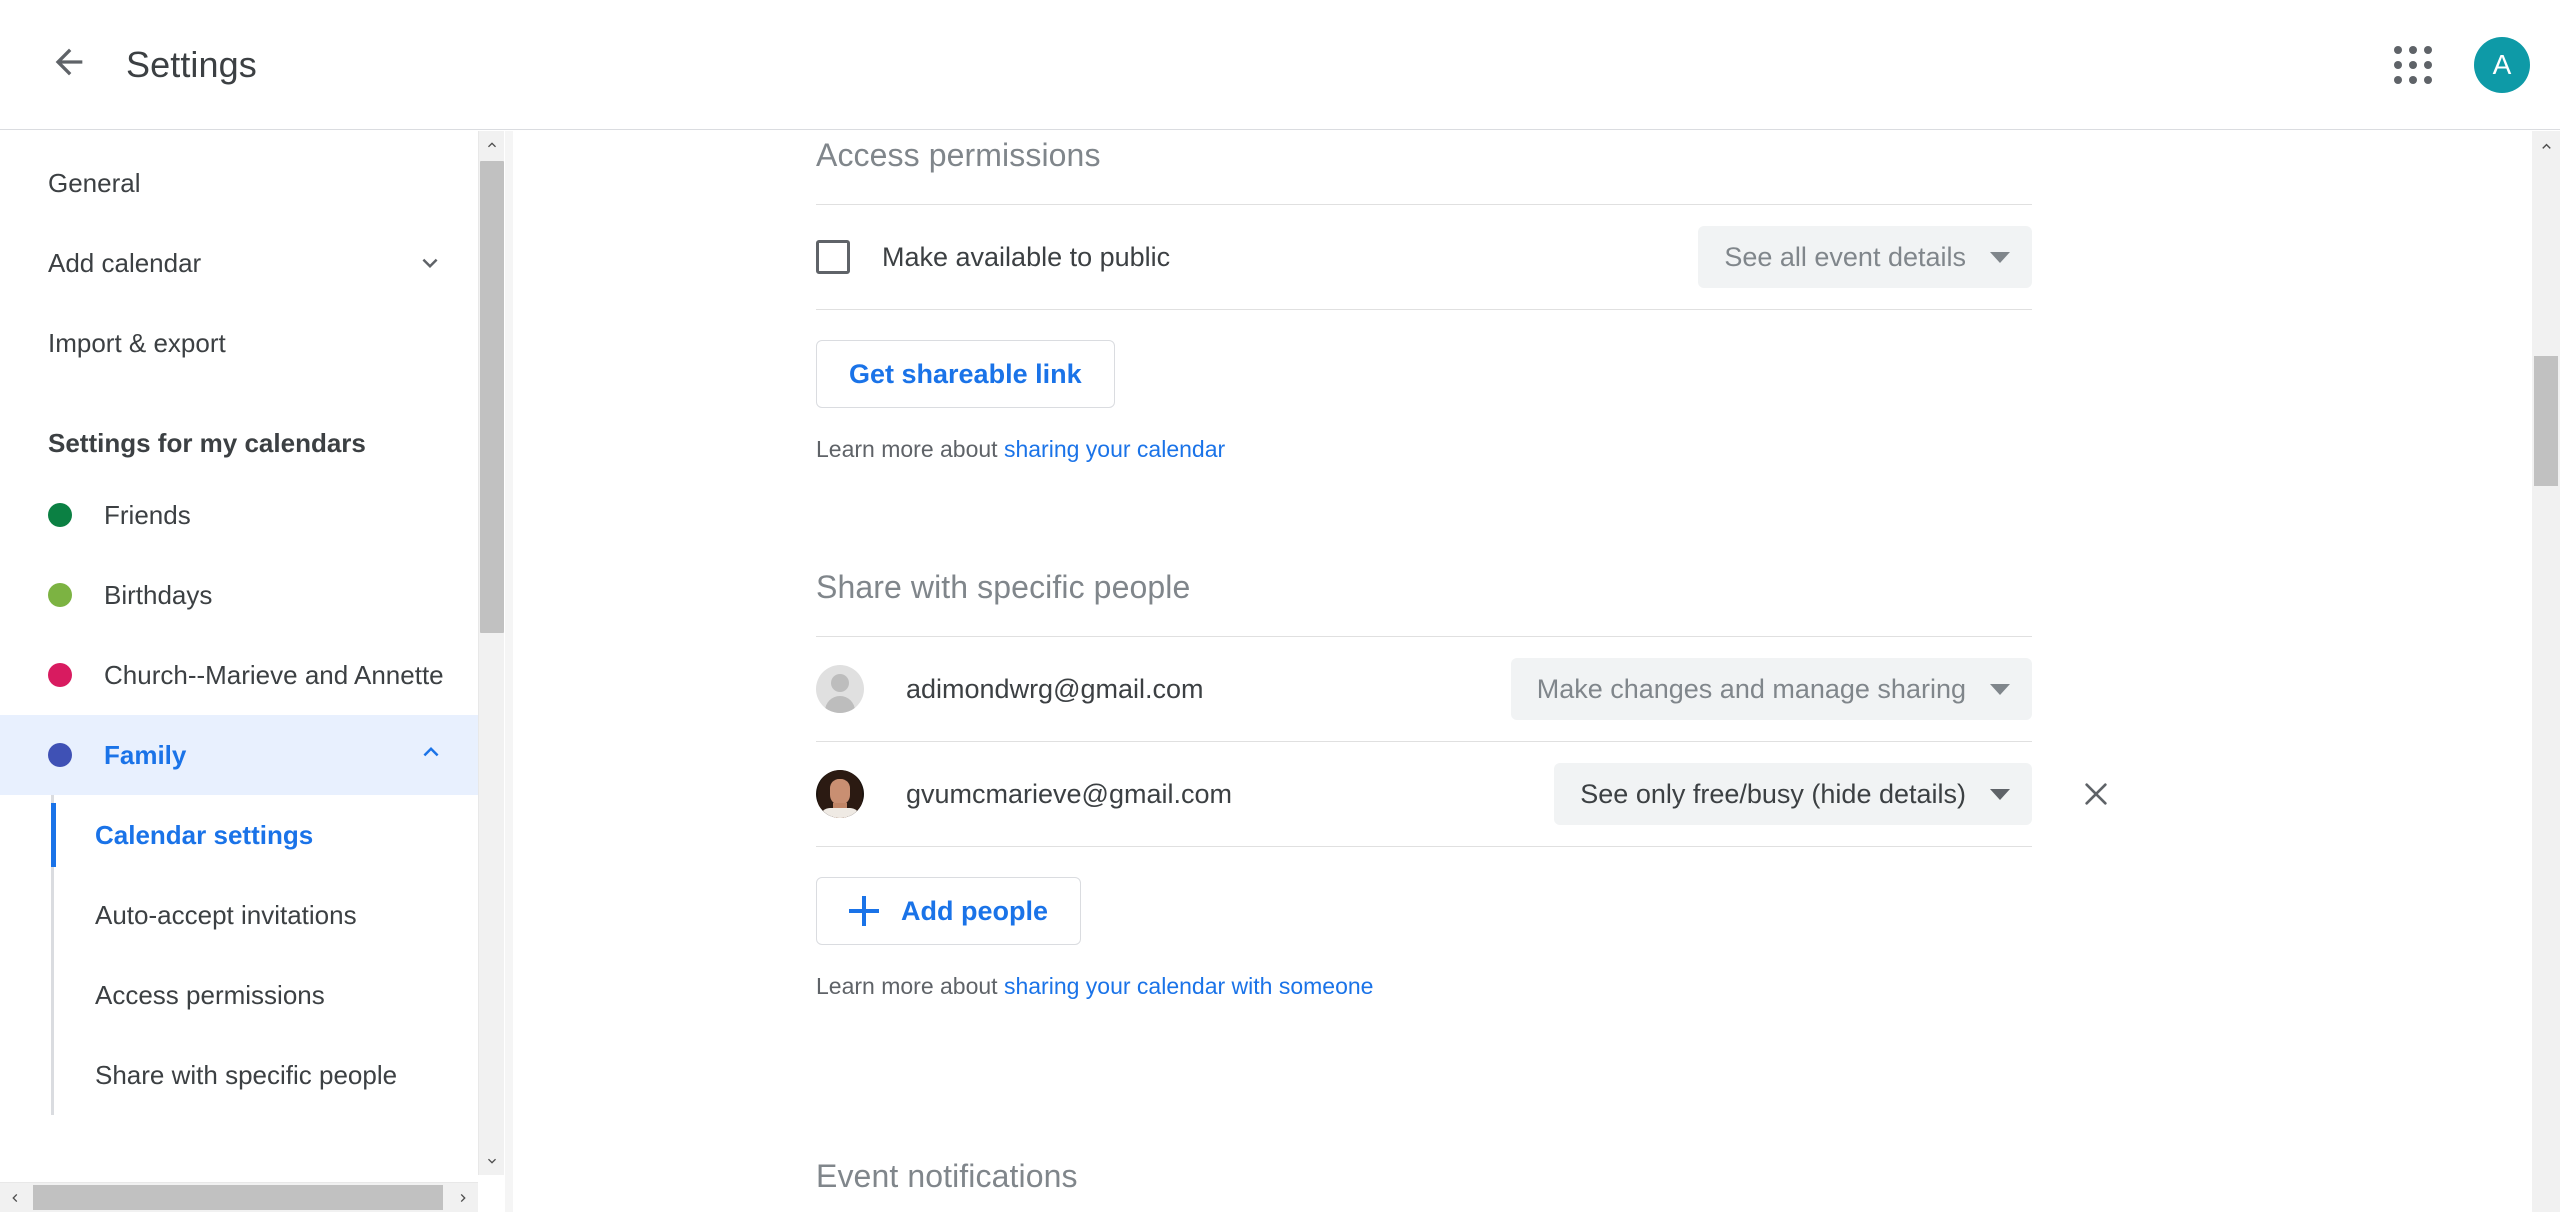 This screenshot has height=1212, width=2560. What do you see at coordinates (226, 914) in the screenshot?
I see `sidebar-subitem-label: Auto-accept invitations` at bounding box center [226, 914].